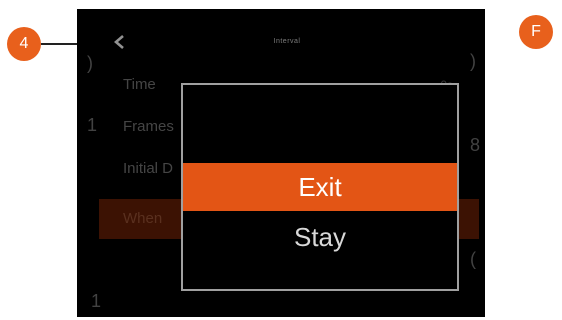 The height and width of the screenshot is (320, 562). What do you see at coordinates (320, 237) in the screenshot?
I see `stay-option-button: Stay` at bounding box center [320, 237].